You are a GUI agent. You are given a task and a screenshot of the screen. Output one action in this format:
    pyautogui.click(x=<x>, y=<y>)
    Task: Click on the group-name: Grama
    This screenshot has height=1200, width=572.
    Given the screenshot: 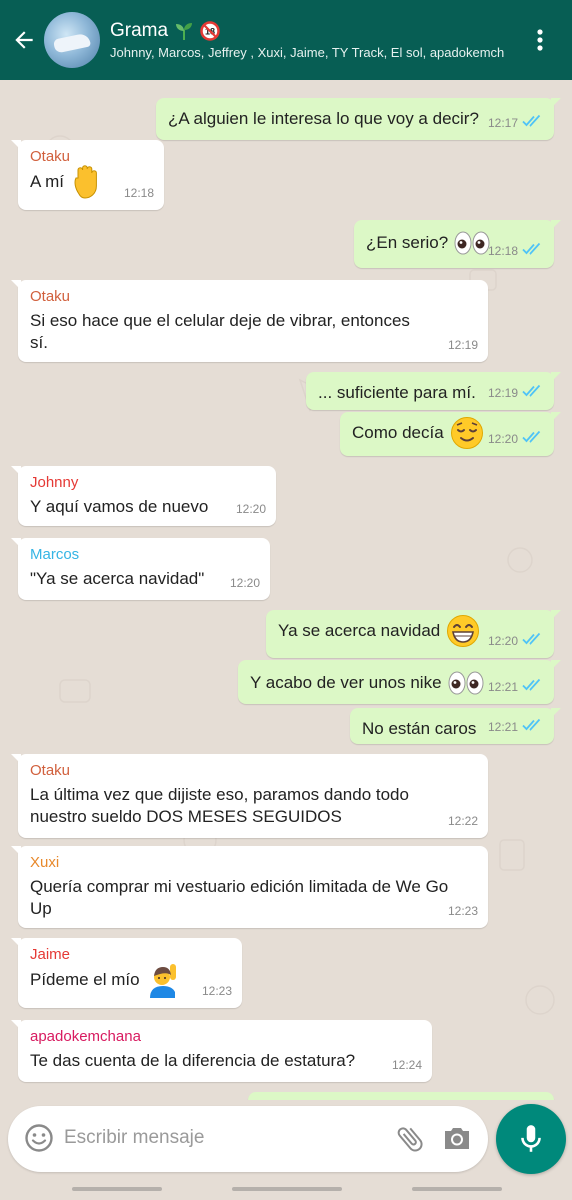 What is the action you would take?
    pyautogui.click(x=139, y=30)
    